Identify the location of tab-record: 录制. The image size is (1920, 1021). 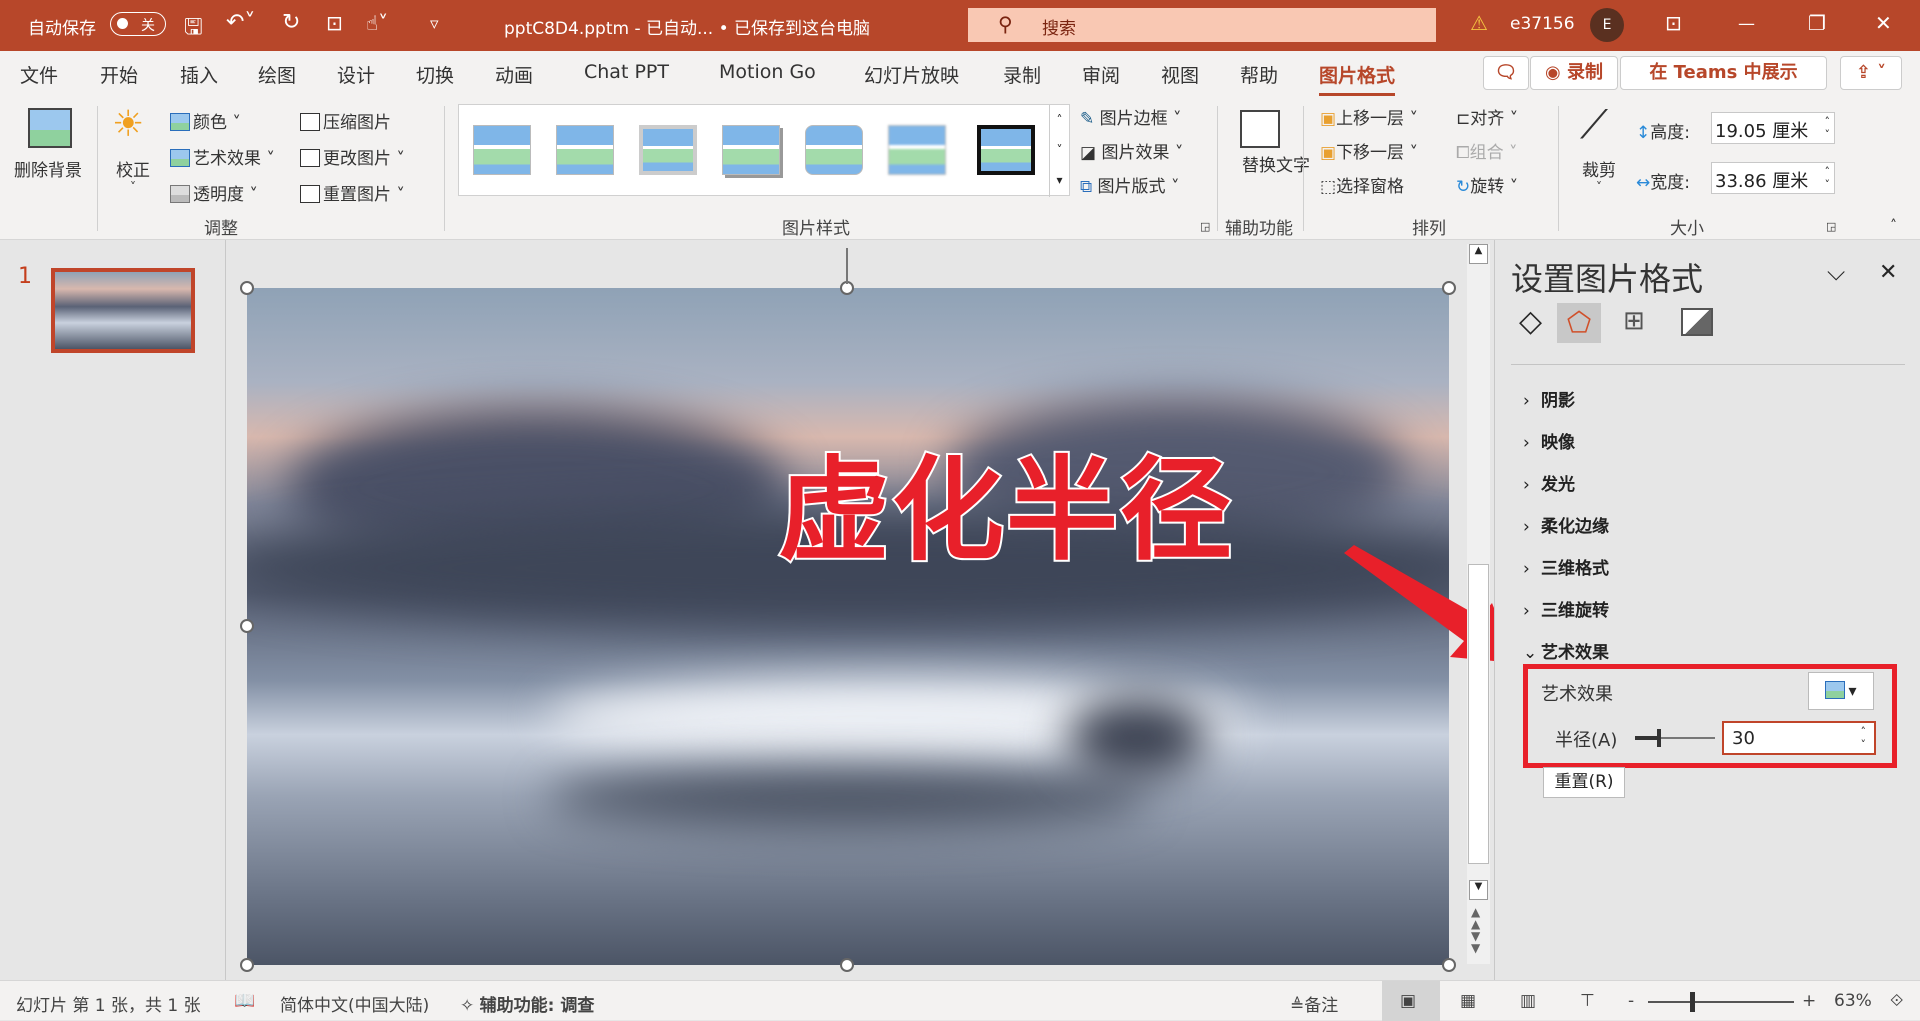
(1022, 74).